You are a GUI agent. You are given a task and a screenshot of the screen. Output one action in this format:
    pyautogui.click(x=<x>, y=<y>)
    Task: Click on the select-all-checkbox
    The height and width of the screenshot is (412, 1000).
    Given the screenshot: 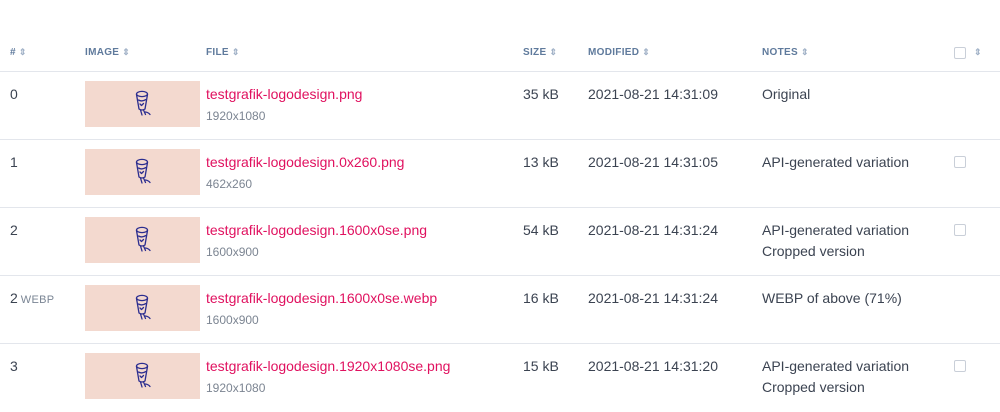 What is the action you would take?
    pyautogui.click(x=960, y=53)
    